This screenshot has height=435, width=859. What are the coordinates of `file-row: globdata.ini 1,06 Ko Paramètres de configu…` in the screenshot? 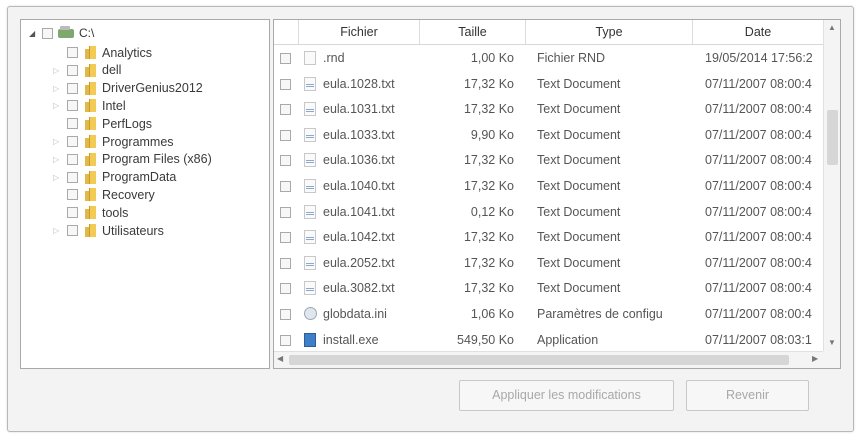 It's located at (548, 314).